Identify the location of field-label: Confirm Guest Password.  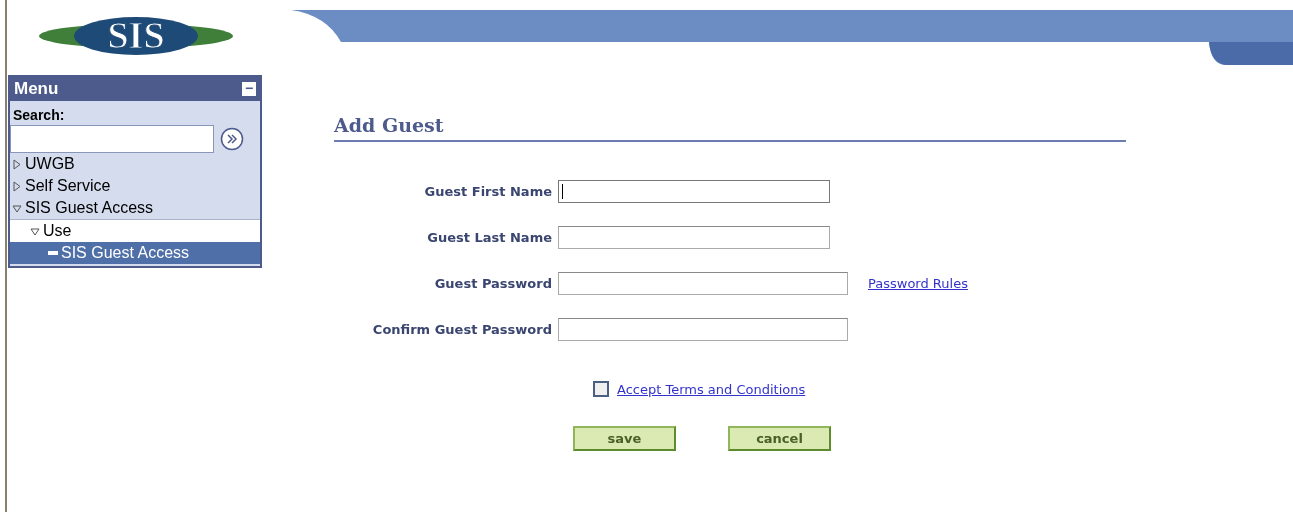
(461, 329).